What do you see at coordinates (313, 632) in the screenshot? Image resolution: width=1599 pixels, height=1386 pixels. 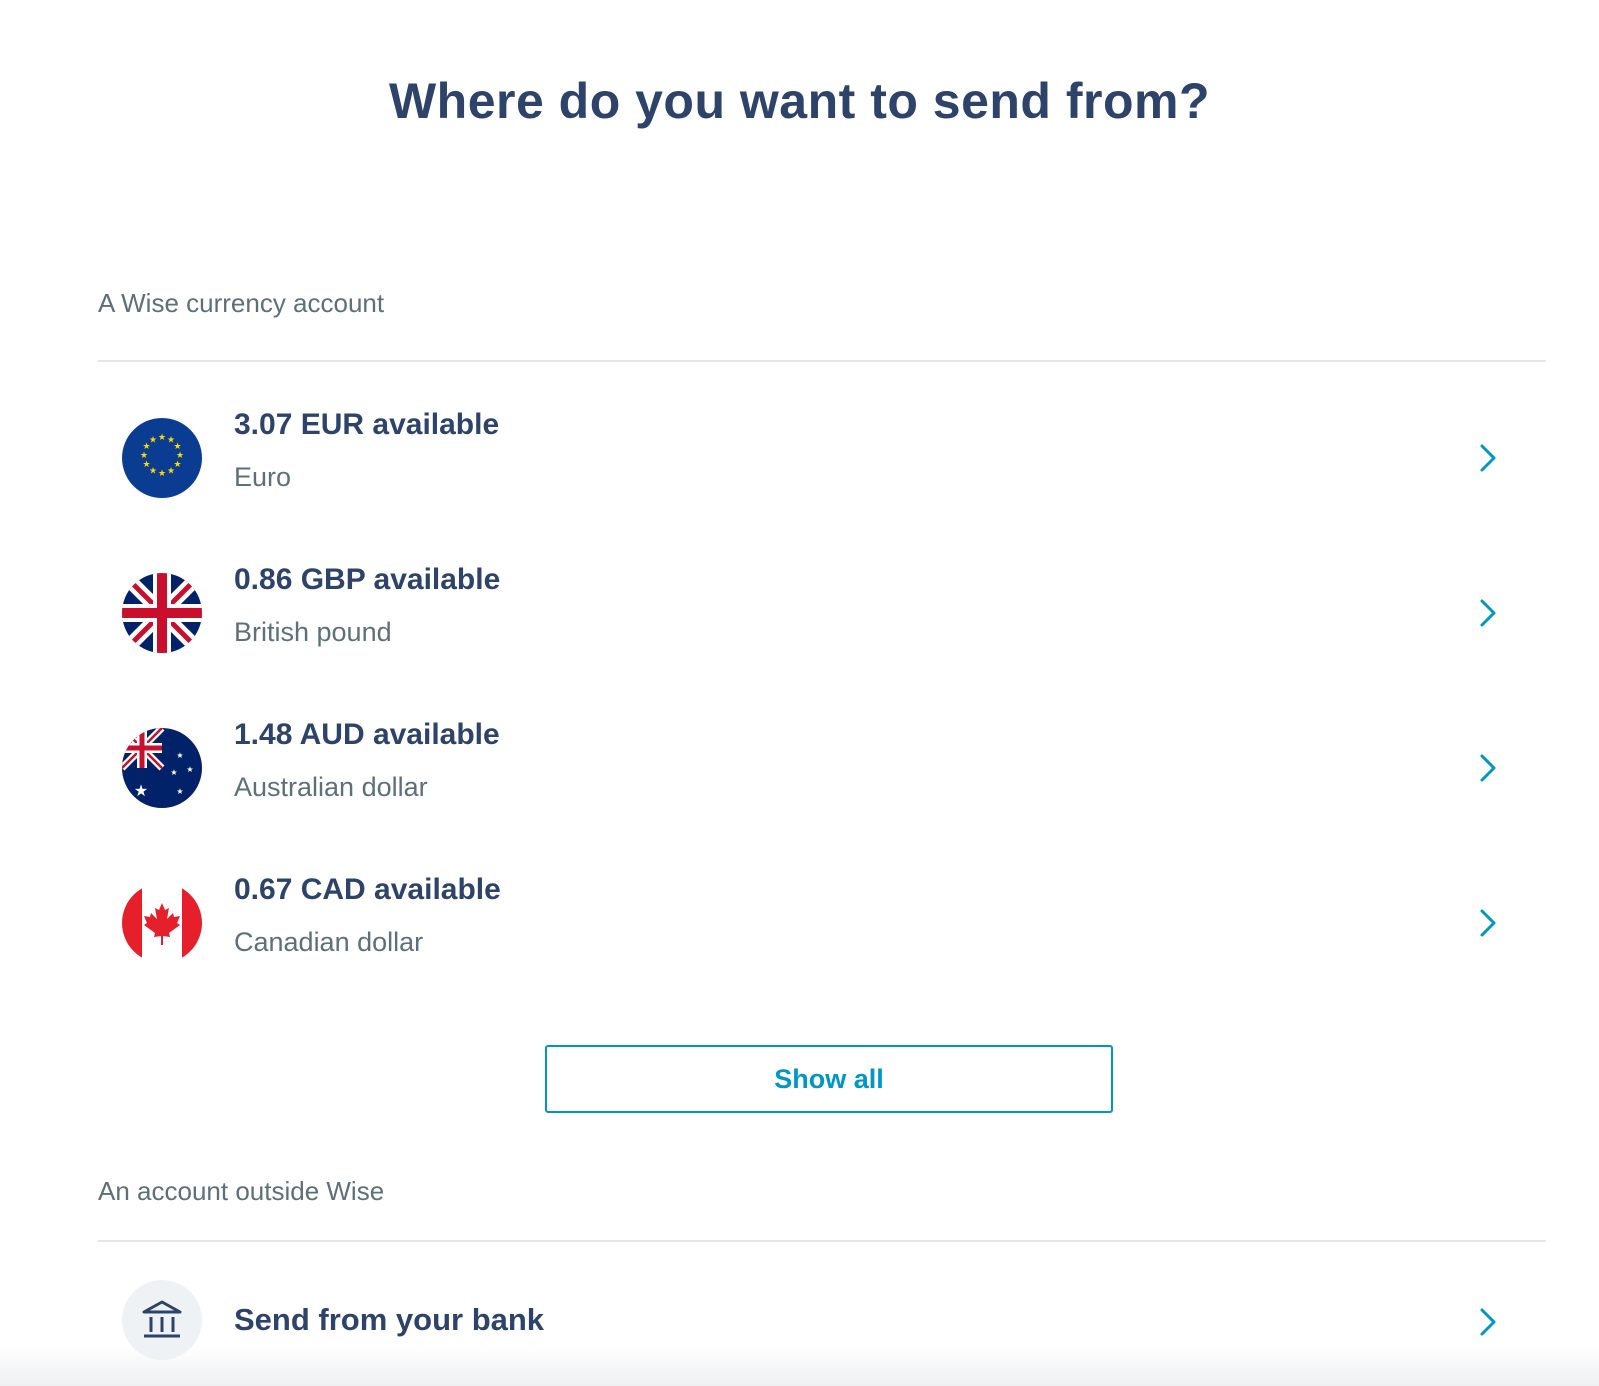 I see `account-currency-name: British pound` at bounding box center [313, 632].